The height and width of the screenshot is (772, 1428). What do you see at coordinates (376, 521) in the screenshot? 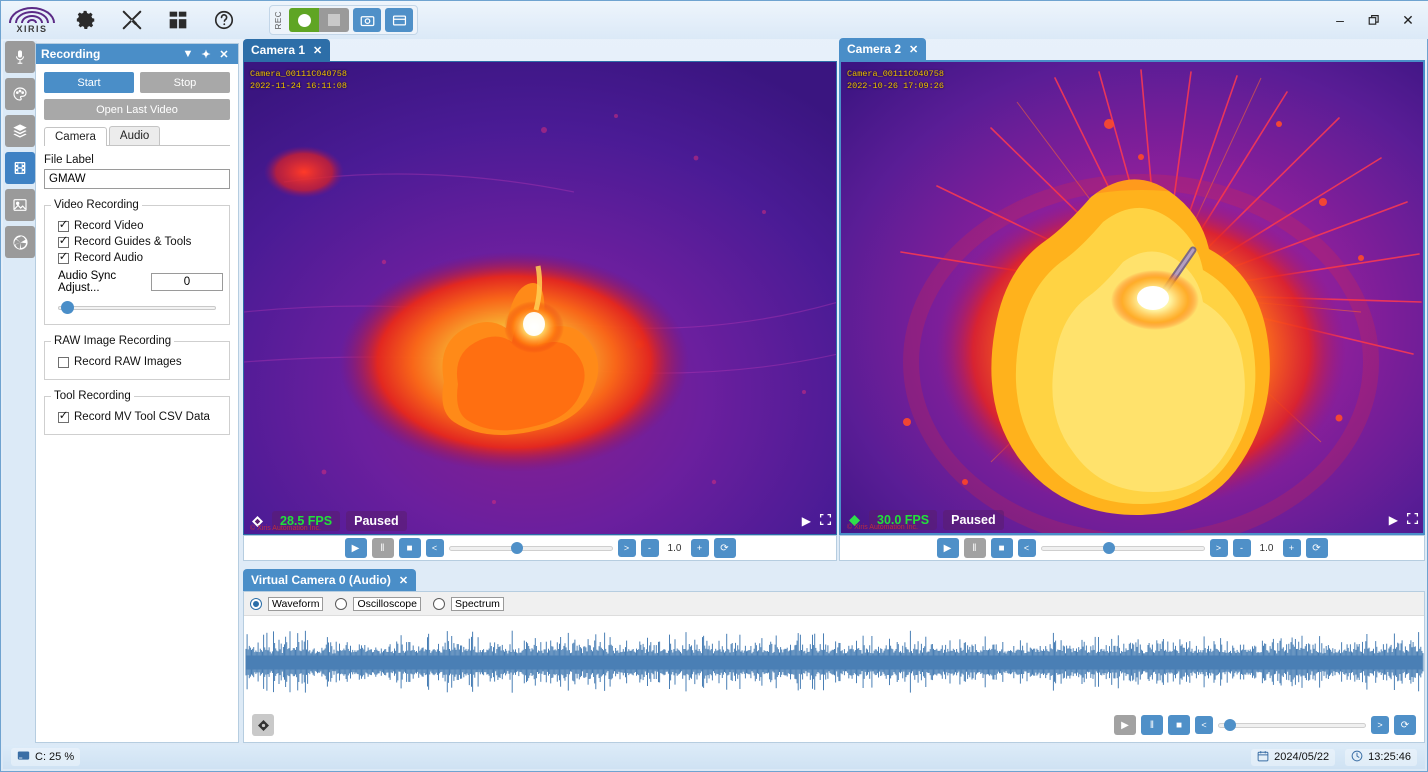
I see `playback-state: Paused` at bounding box center [376, 521].